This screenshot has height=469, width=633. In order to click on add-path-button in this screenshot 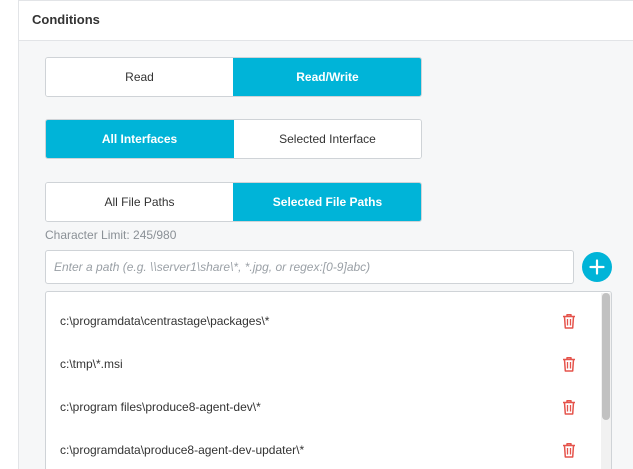, I will do `click(597, 267)`.